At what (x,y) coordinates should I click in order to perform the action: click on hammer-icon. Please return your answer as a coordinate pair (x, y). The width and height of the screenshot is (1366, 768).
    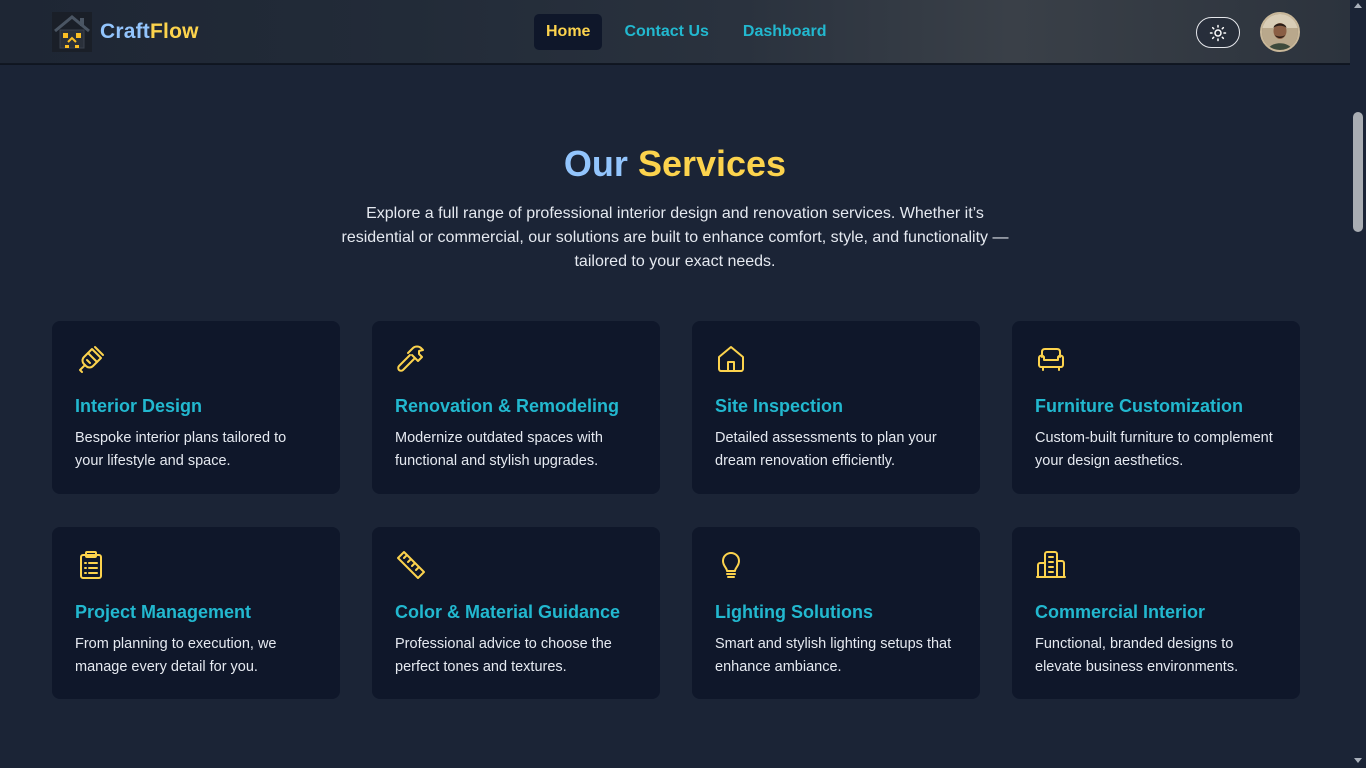
    Looking at the image, I should click on (410, 358).